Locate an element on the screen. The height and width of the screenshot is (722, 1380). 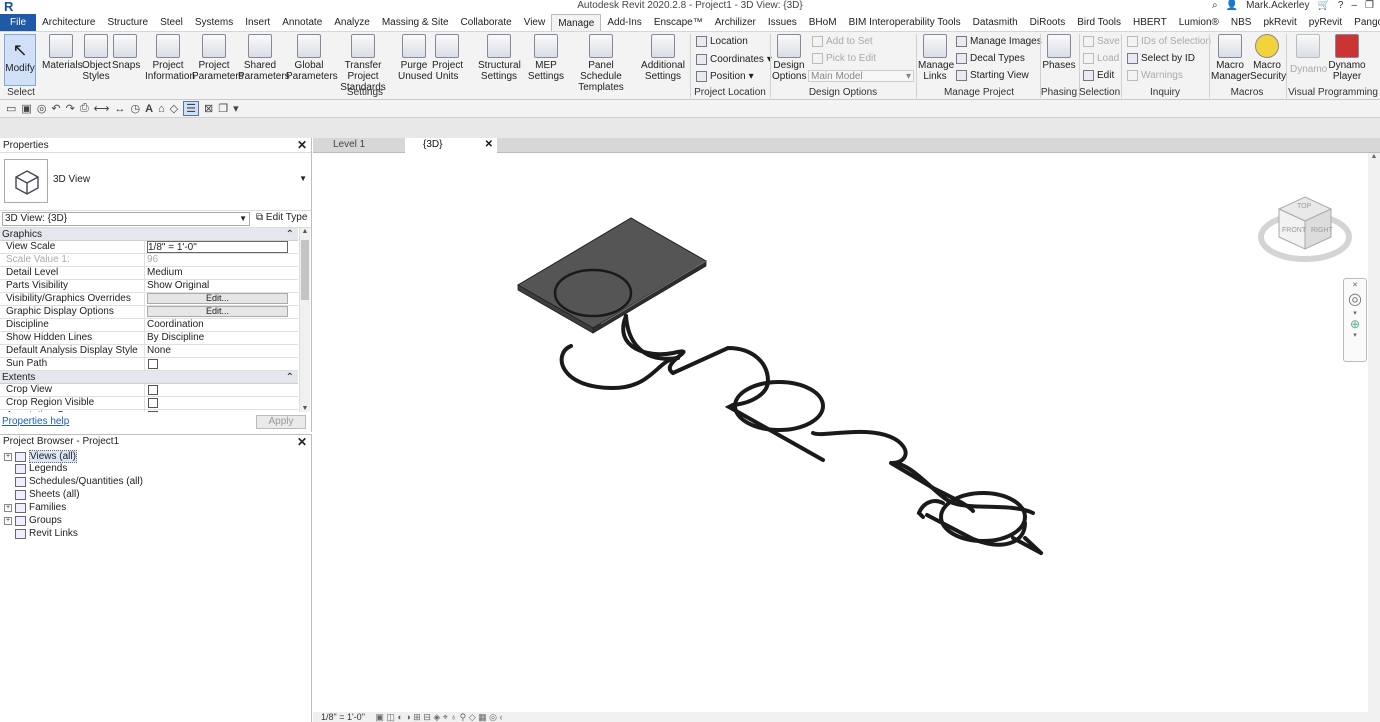
coordinates-button: Coordinates▾ is located at coordinates (734, 59).